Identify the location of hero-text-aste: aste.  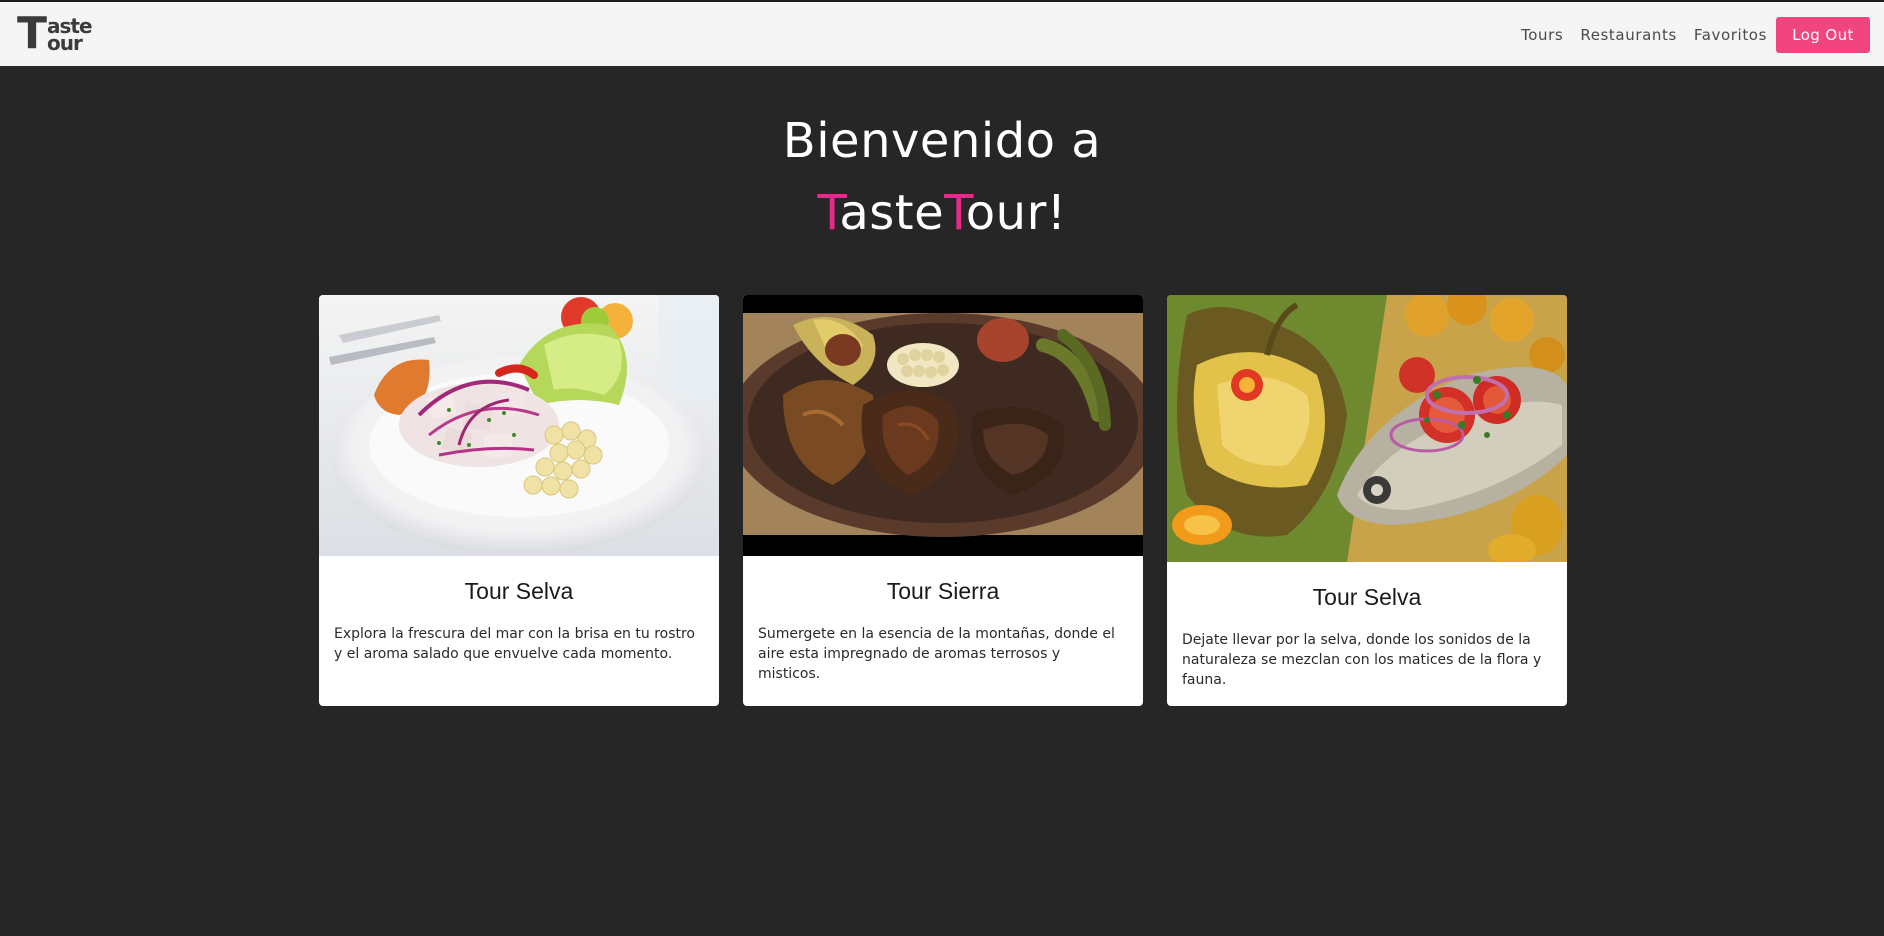
(892, 213).